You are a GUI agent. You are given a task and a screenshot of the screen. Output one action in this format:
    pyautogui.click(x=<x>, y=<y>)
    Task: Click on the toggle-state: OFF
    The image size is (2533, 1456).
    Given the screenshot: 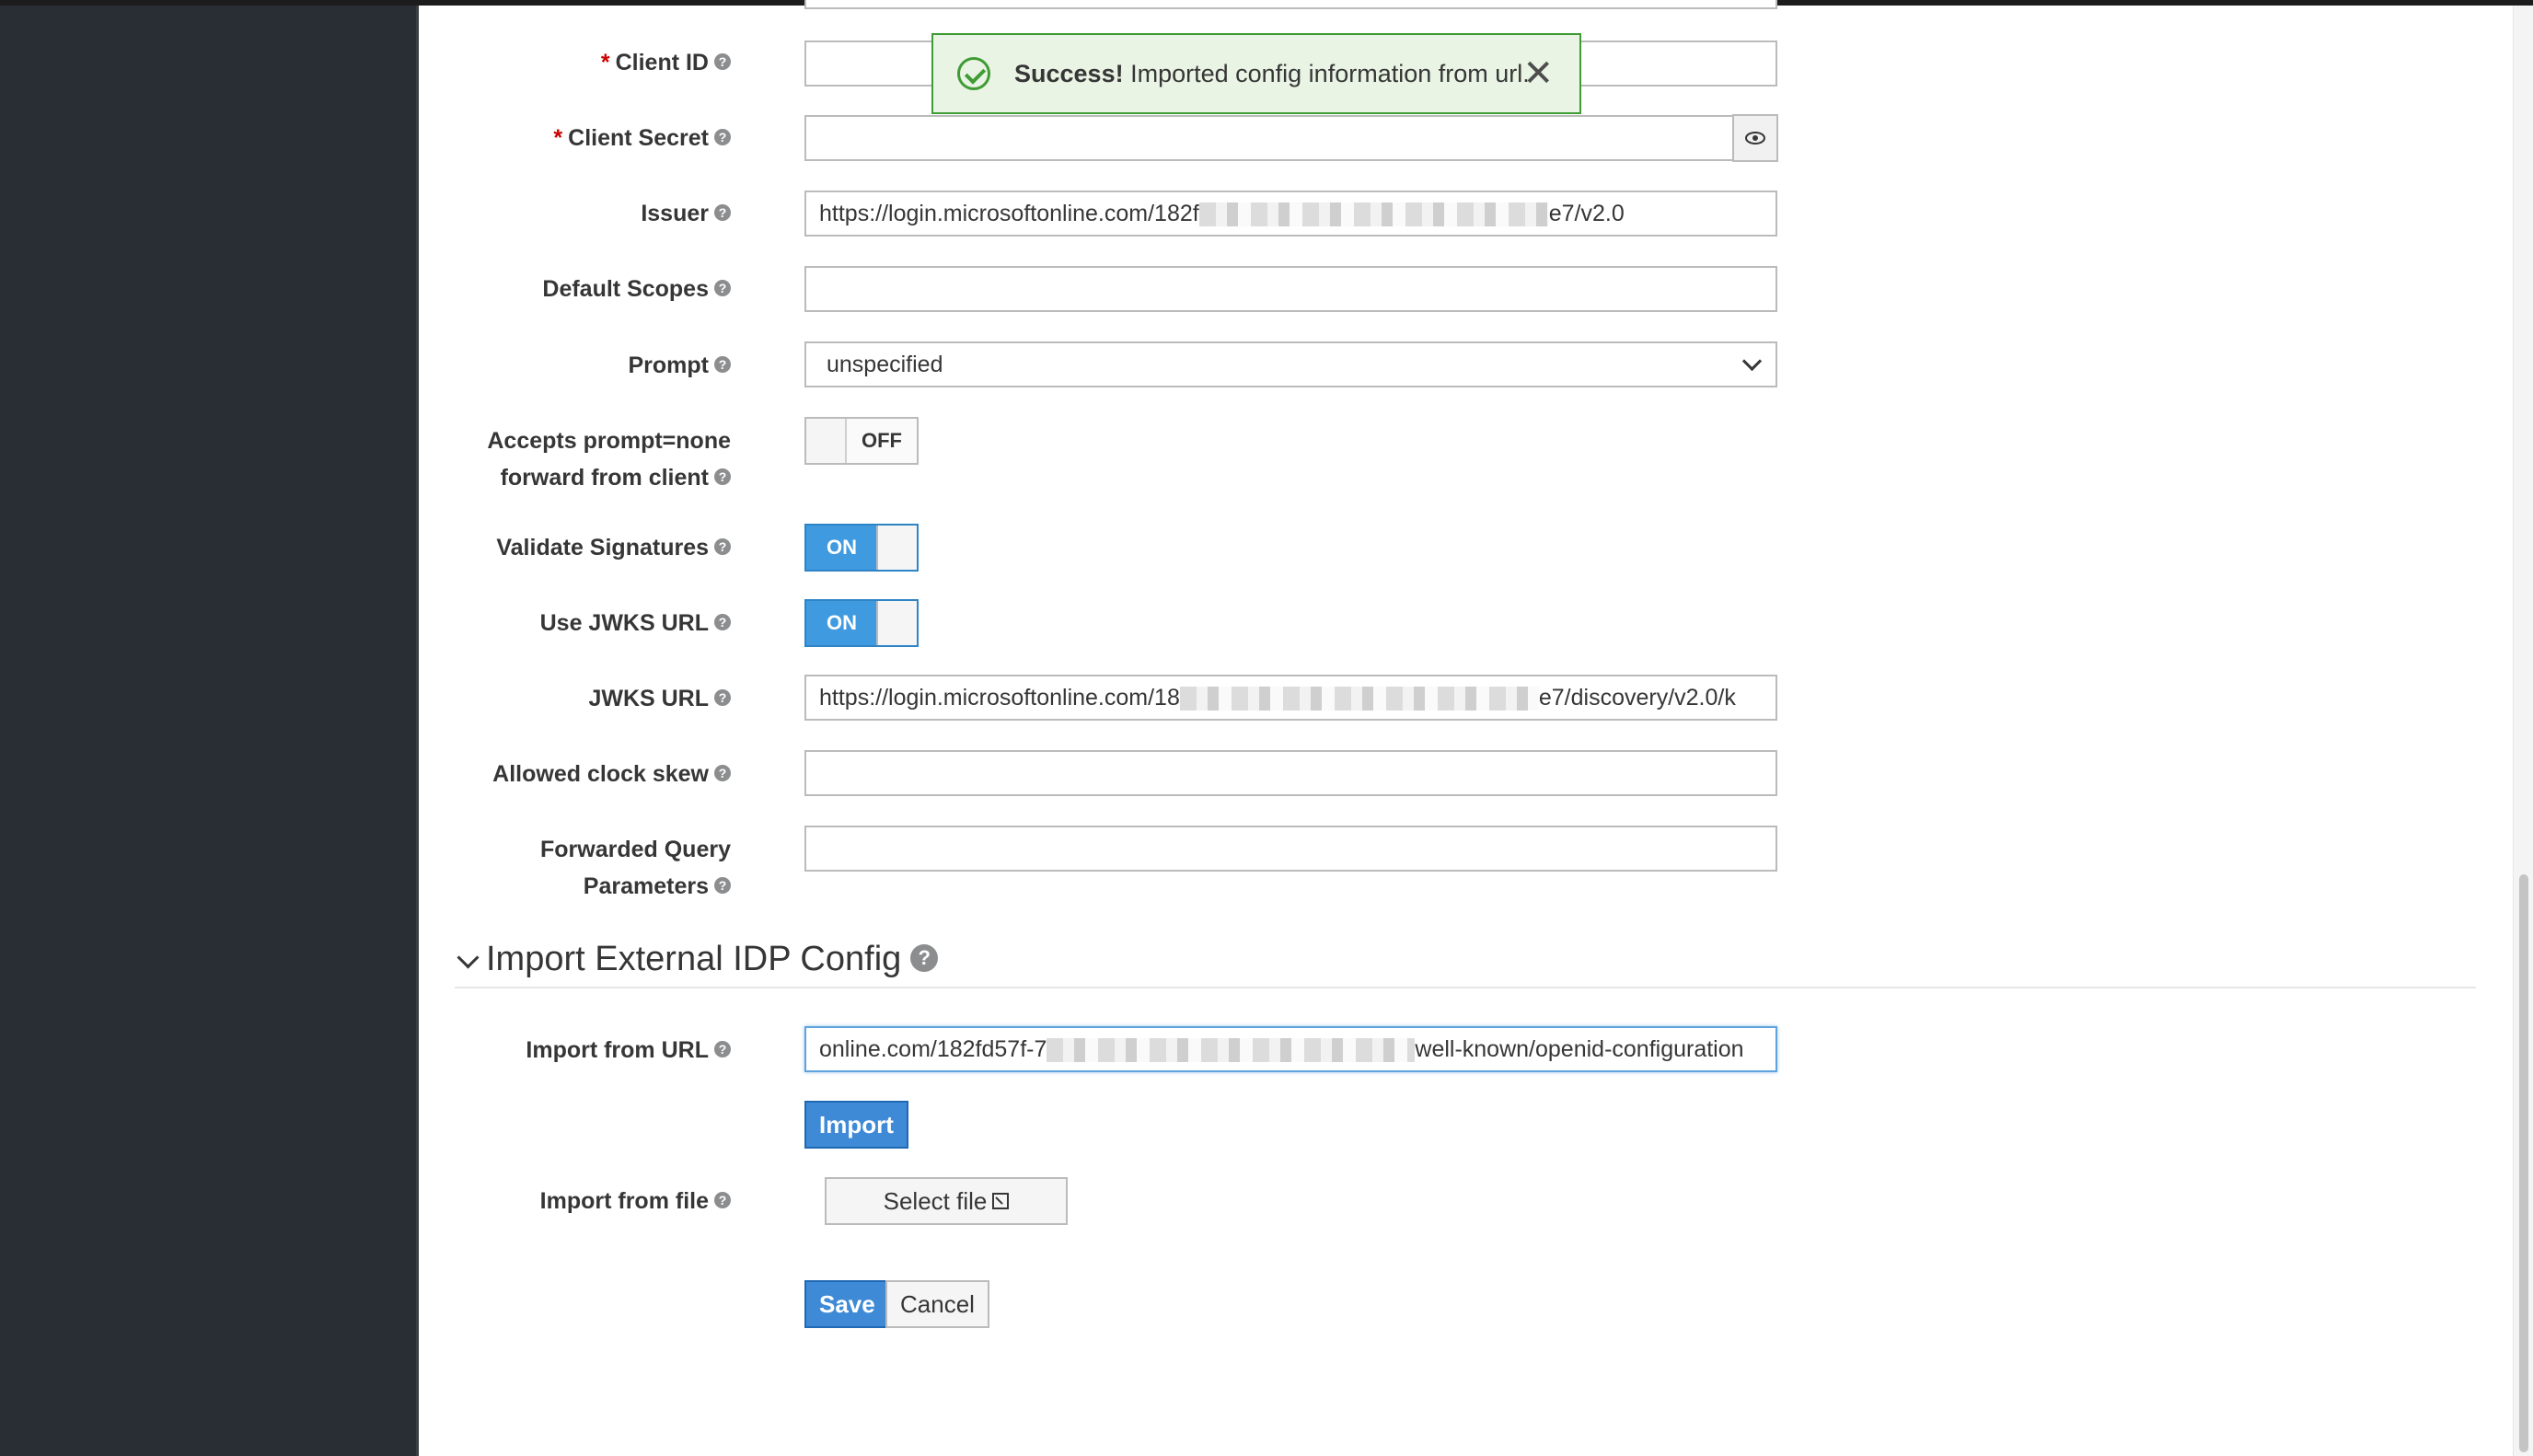 What is the action you would take?
    pyautogui.click(x=882, y=440)
    